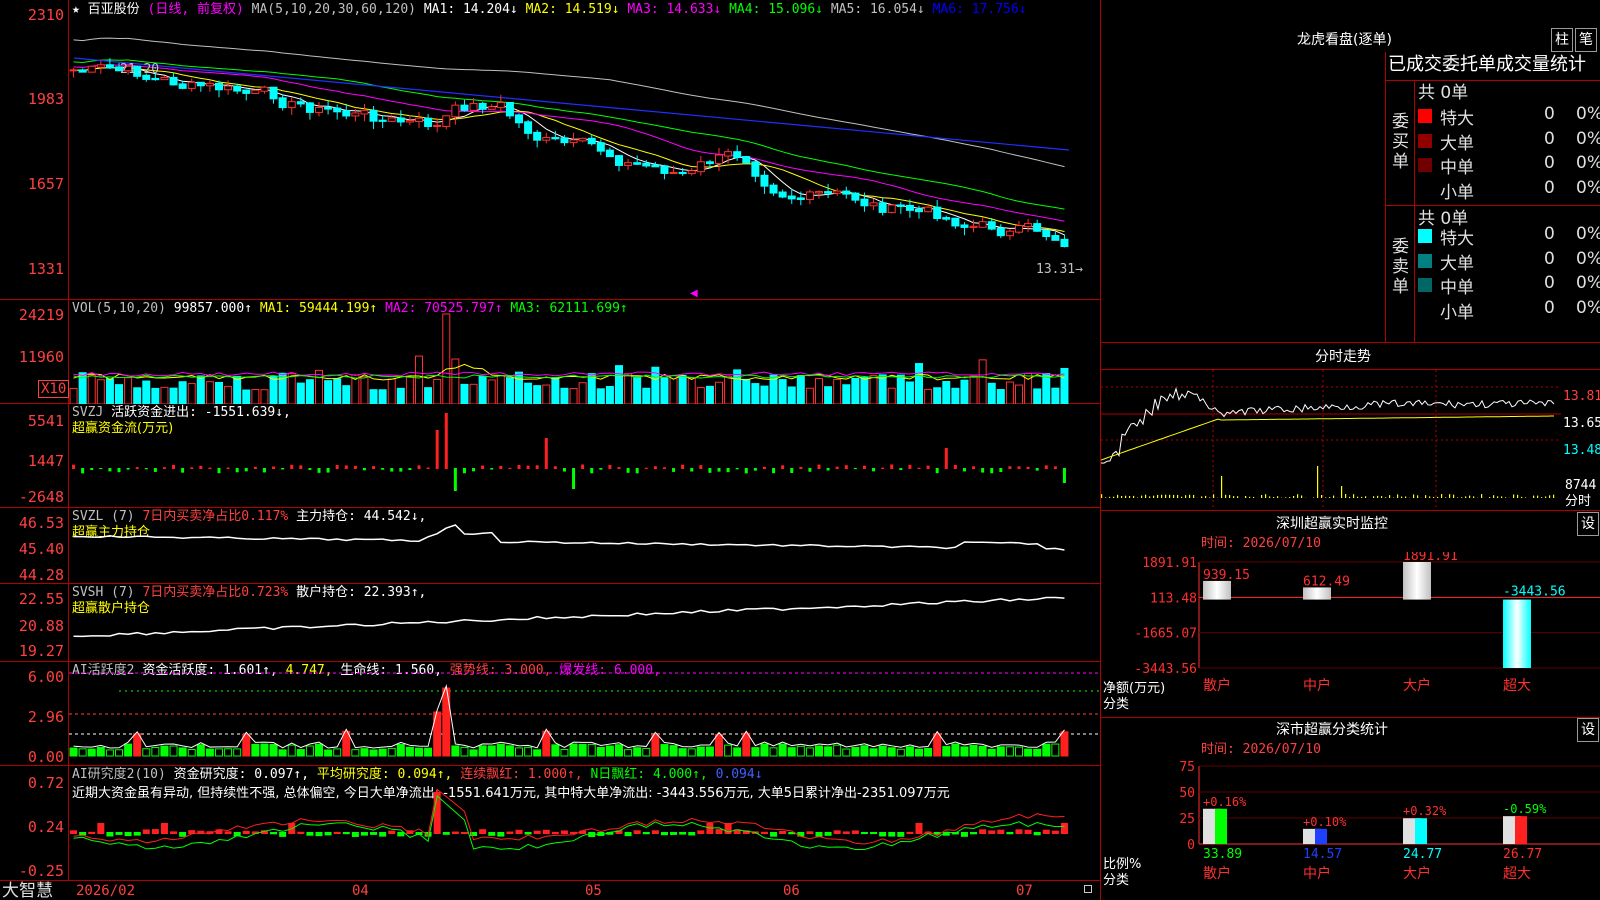 This screenshot has width=1600, height=900. I want to click on brand-label: 大智慧, so click(27, 891).